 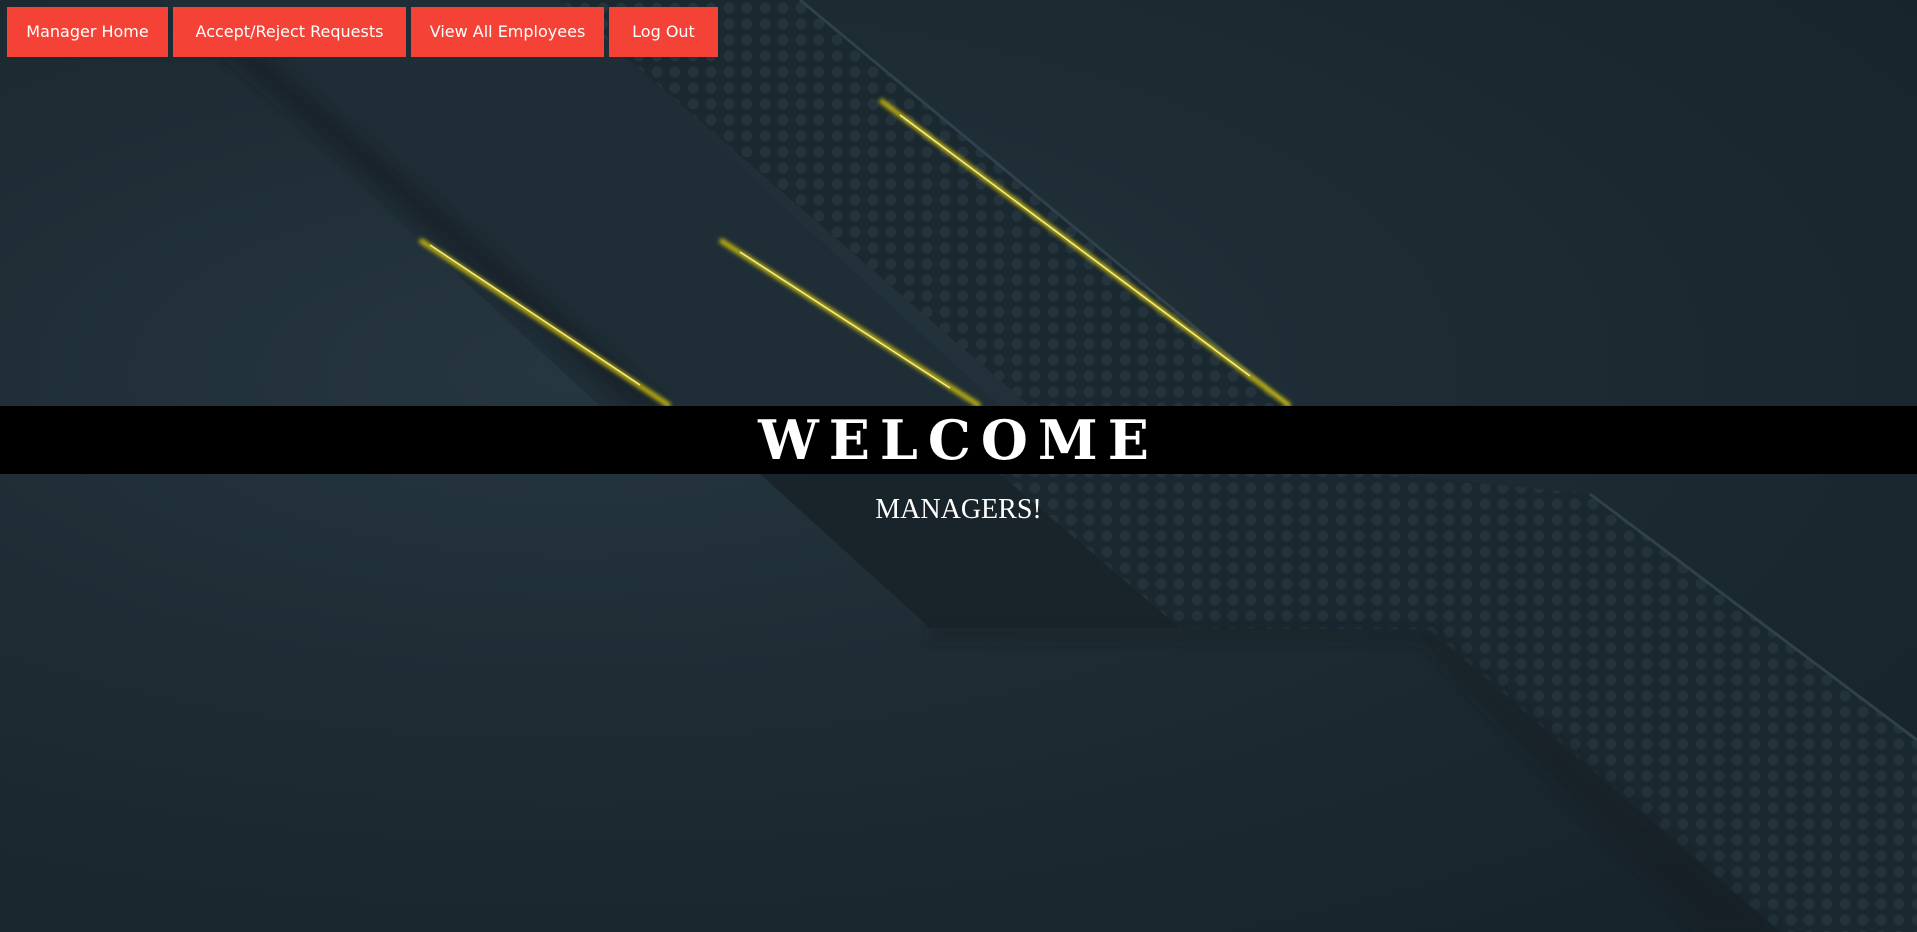 What do you see at coordinates (663, 32) in the screenshot?
I see `nav-log-out-button: Log Out` at bounding box center [663, 32].